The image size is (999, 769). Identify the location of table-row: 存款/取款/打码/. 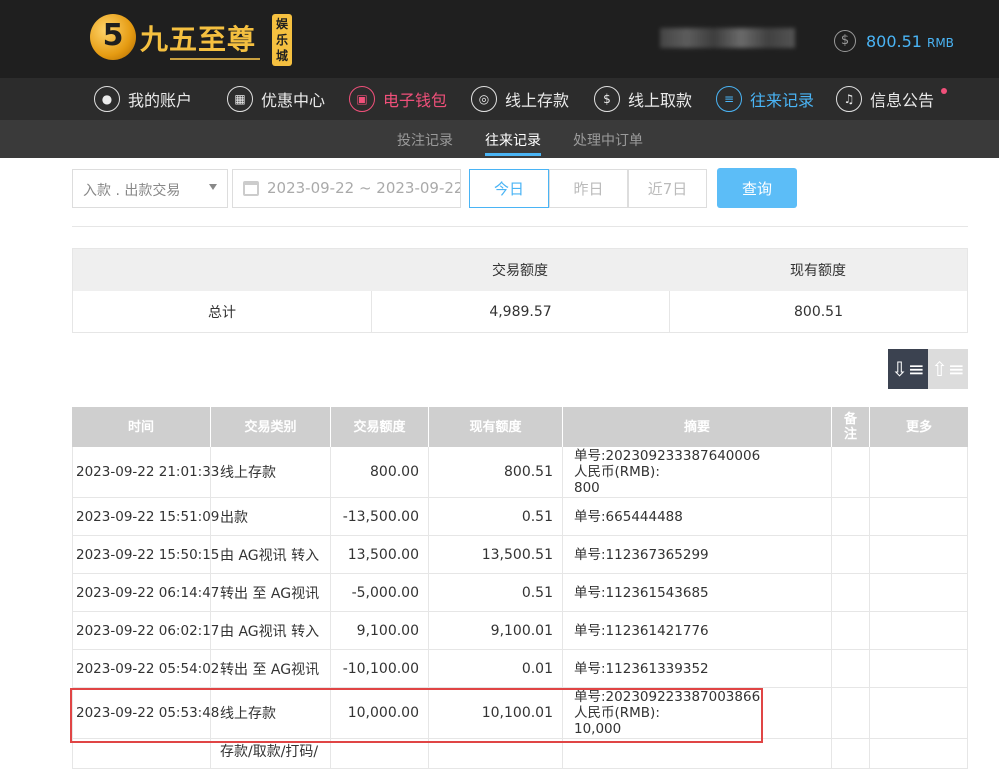
(520, 754).